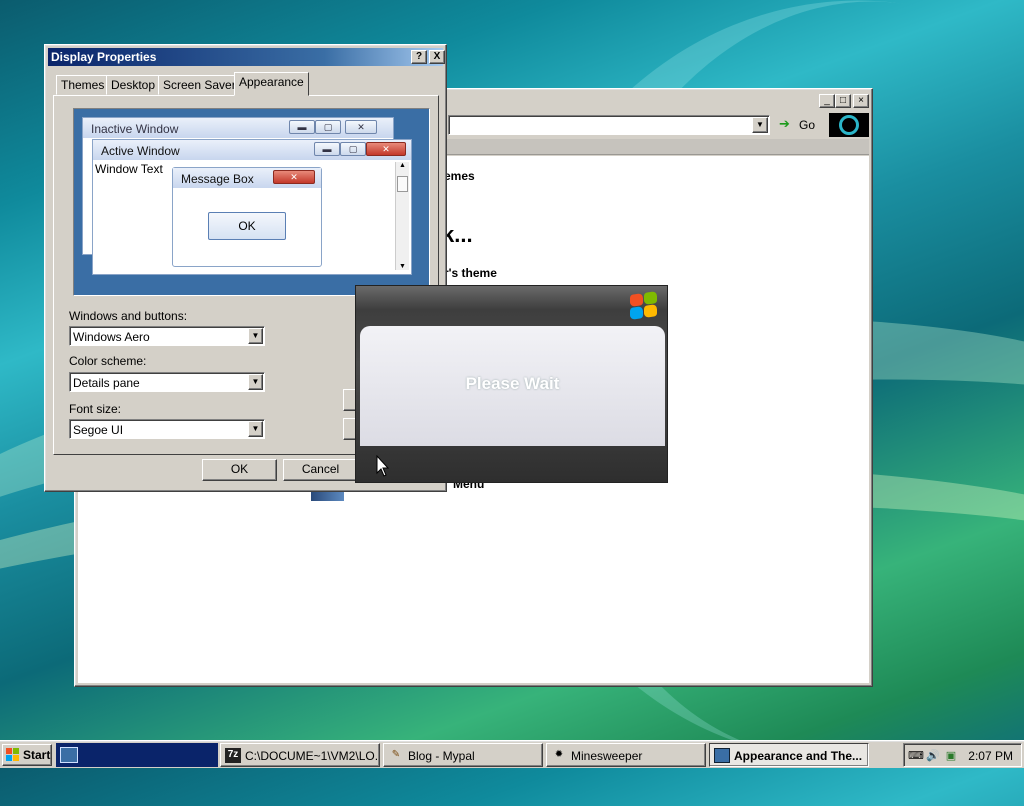 The image size is (1024, 806). Describe the element at coordinates (37, 755) in the screenshot. I see `start-label: Start` at that location.